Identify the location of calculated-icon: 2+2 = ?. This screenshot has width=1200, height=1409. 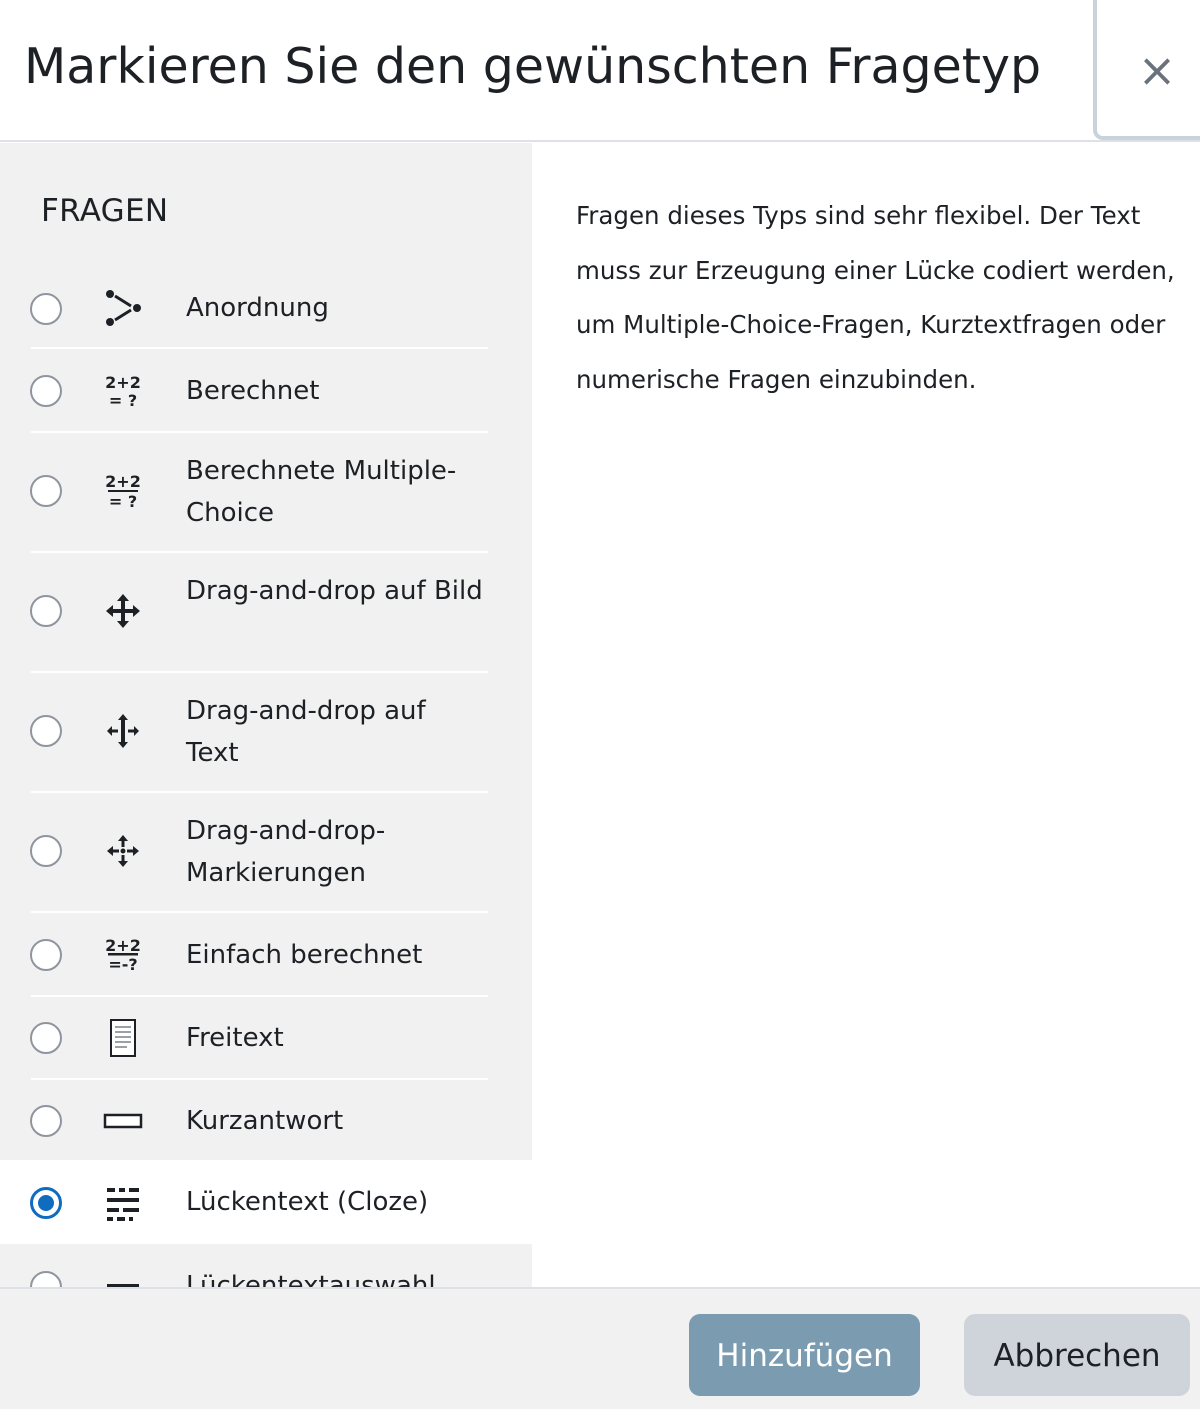
(123, 391).